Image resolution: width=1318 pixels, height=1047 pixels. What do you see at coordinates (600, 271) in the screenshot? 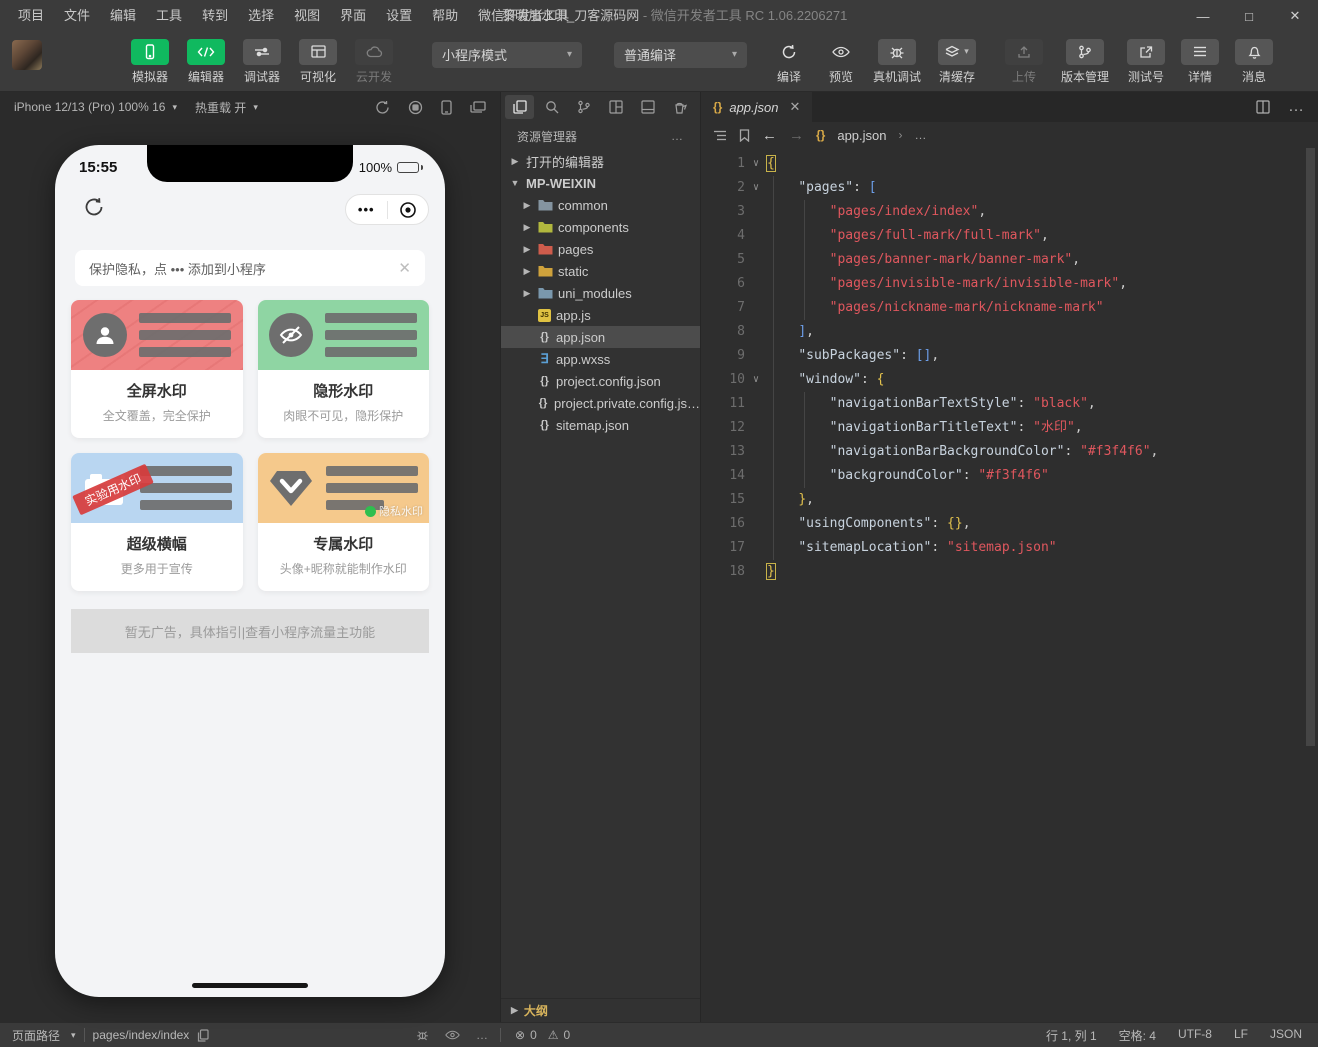
I see `tree-folder-static: ▶ static` at bounding box center [600, 271].